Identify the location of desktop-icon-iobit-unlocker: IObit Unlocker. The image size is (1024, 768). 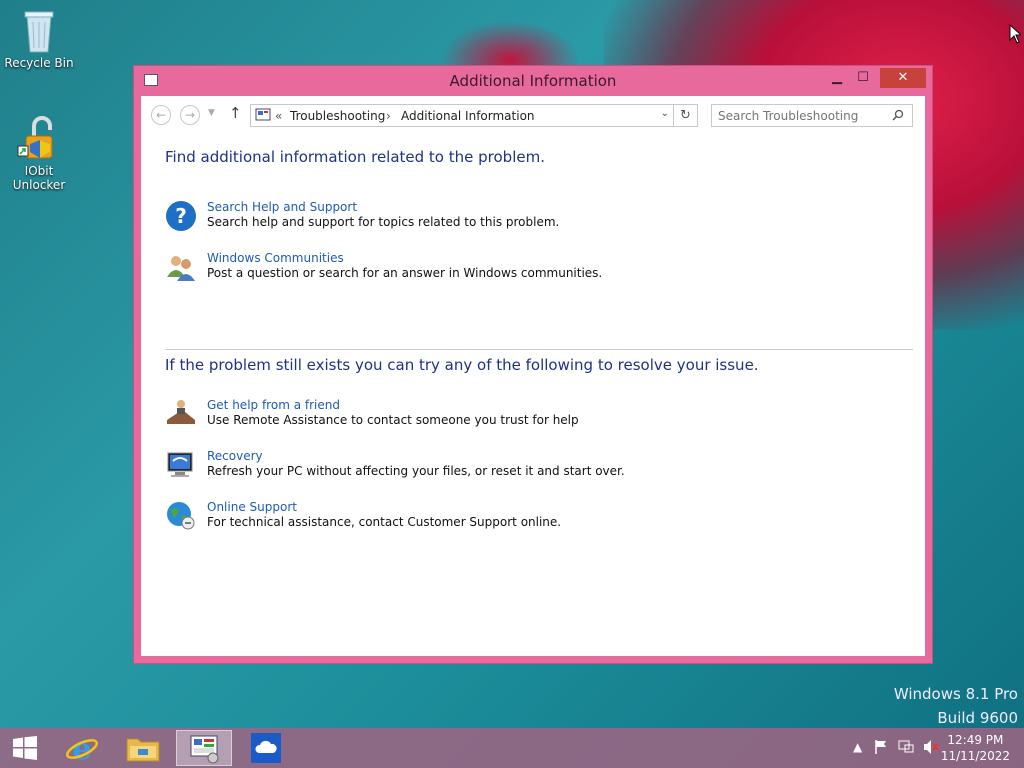
(39, 153).